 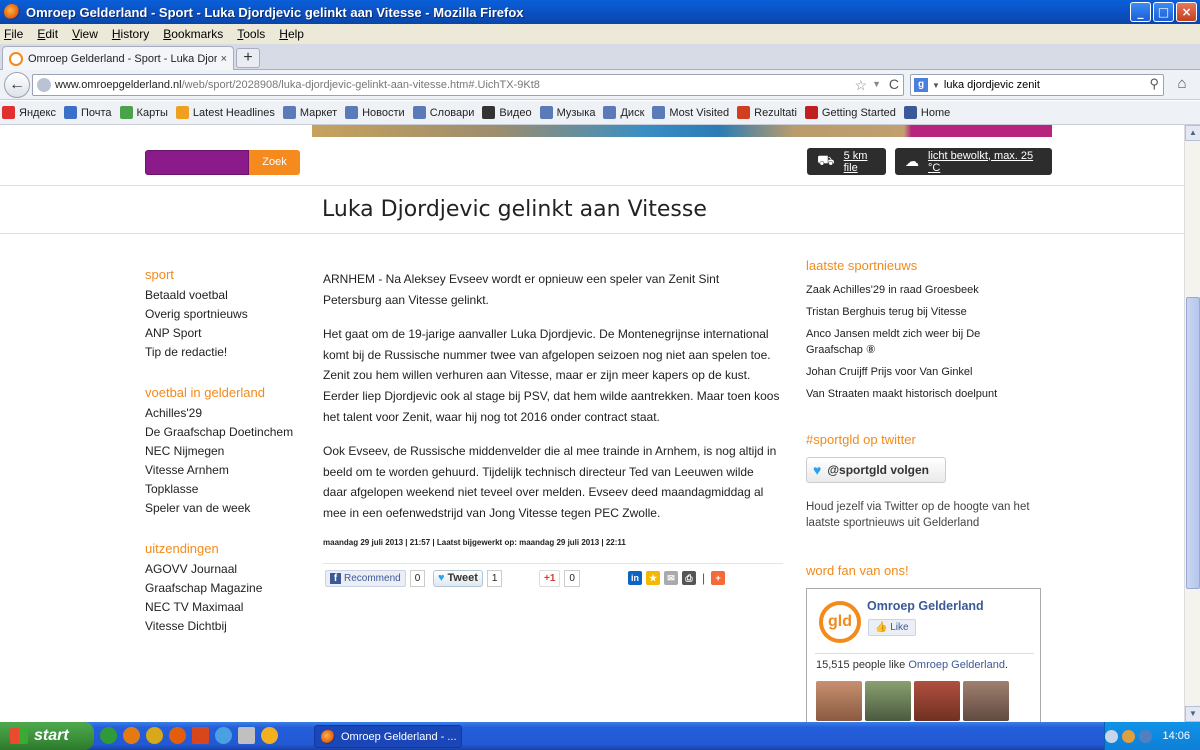 What do you see at coordinates (227, 489) in the screenshot?
I see `nav-item-topklasse: Topklasse` at bounding box center [227, 489].